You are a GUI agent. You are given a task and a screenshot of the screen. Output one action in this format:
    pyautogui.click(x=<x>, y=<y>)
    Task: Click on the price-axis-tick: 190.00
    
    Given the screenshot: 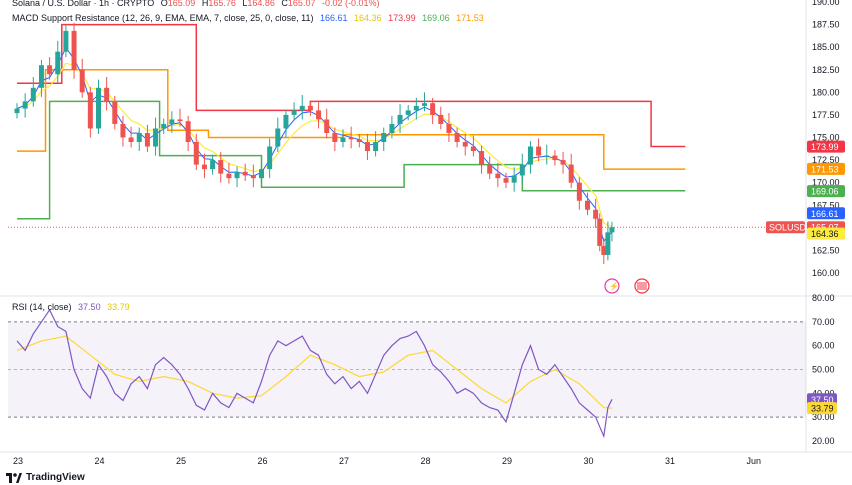 What is the action you would take?
    pyautogui.click(x=826, y=3)
    